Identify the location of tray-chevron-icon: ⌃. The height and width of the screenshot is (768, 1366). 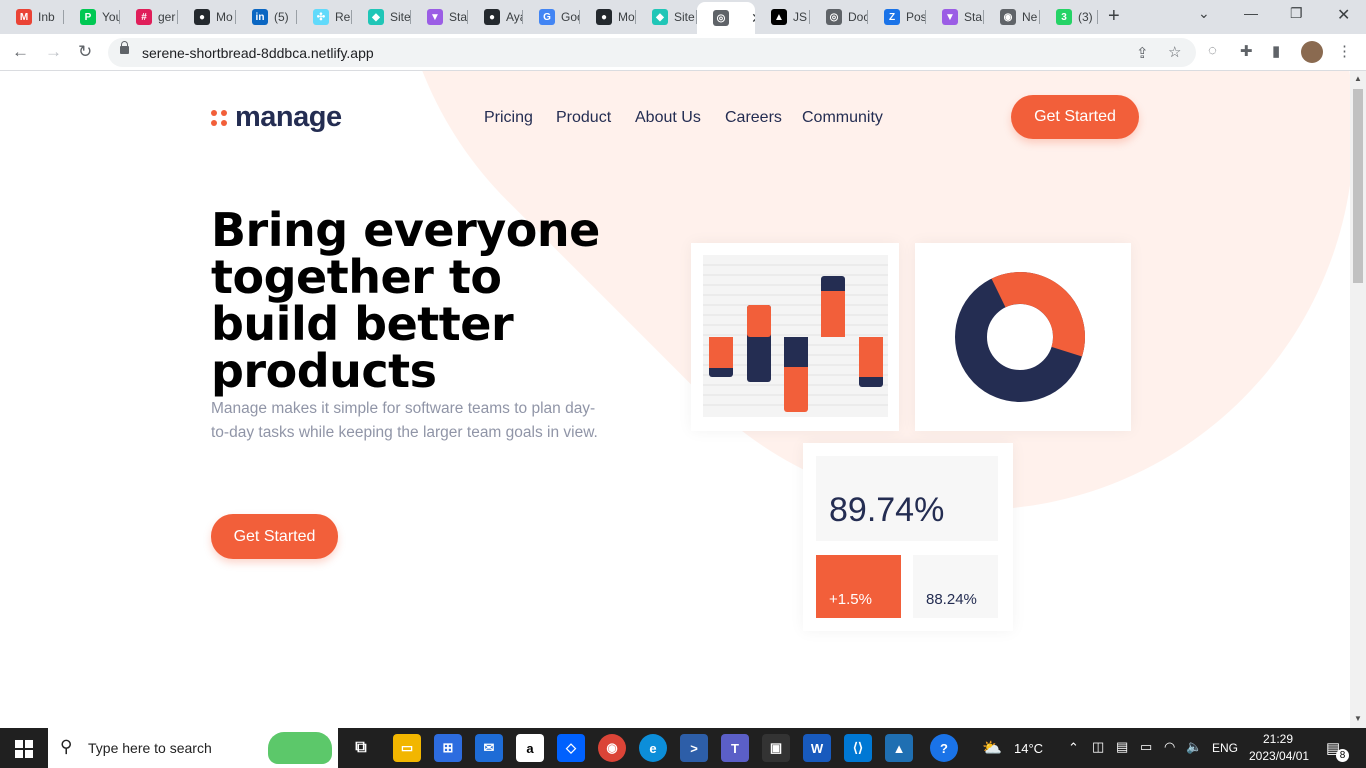
(1073, 748).